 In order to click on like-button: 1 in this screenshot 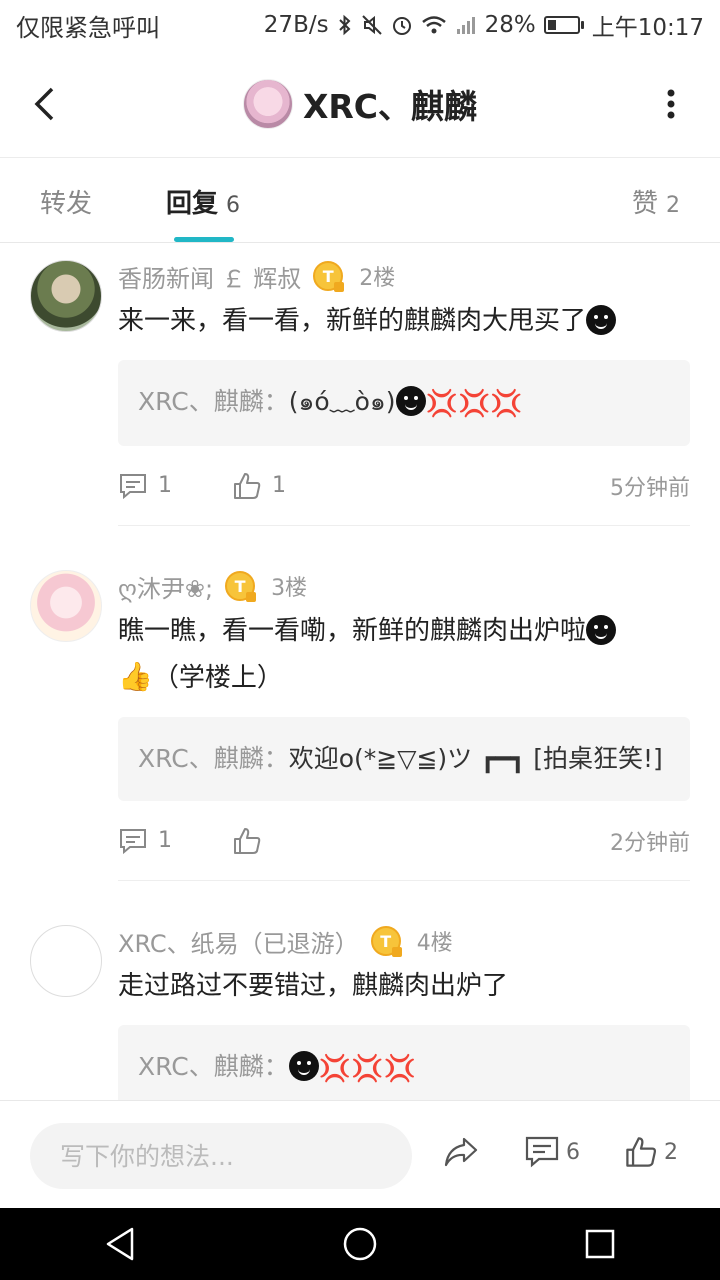, I will do `click(259, 486)`.